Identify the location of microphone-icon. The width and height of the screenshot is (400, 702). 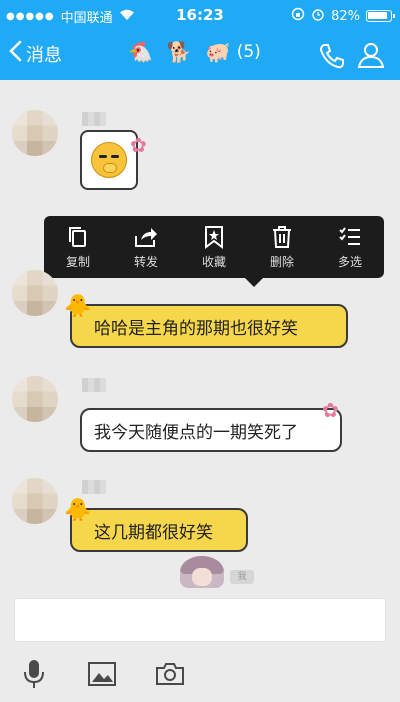
(34, 673).